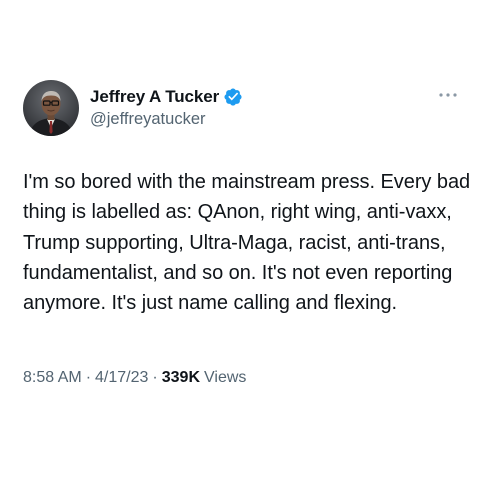 Image resolution: width=488 pixels, height=500 pixels. I want to click on more-horizontal-icon, so click(448, 95).